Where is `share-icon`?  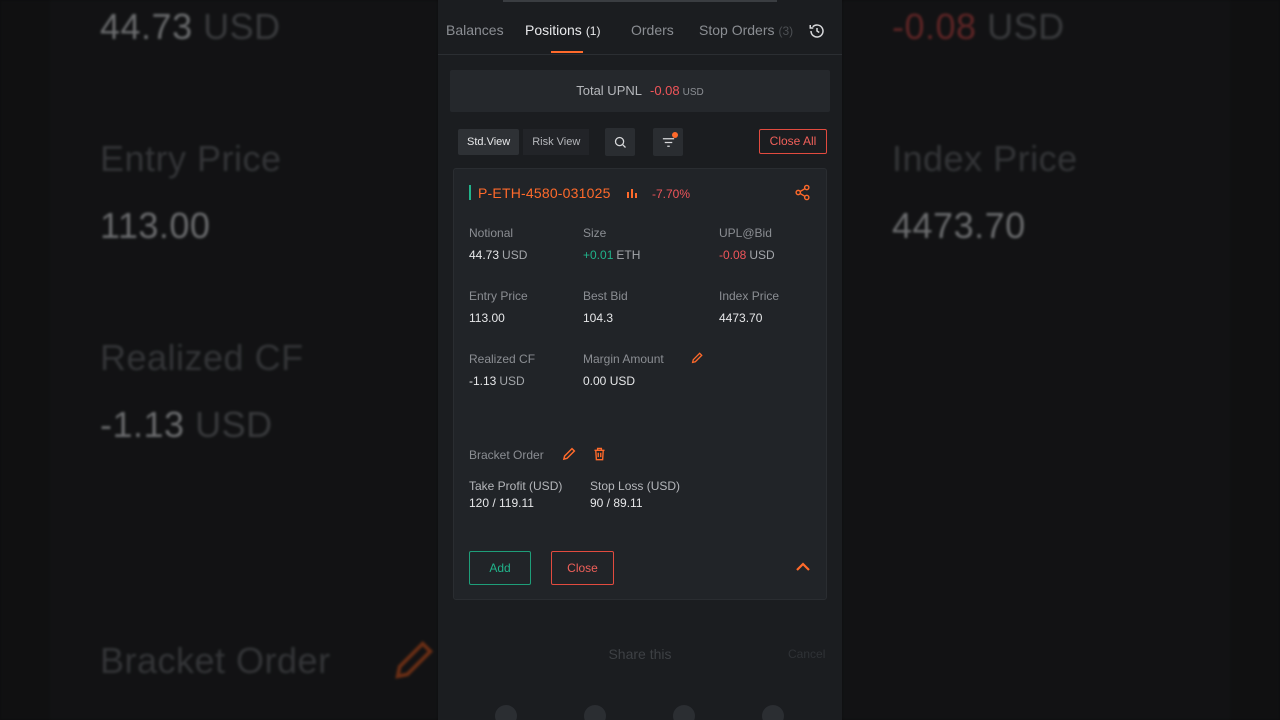
share-icon is located at coordinates (802, 192).